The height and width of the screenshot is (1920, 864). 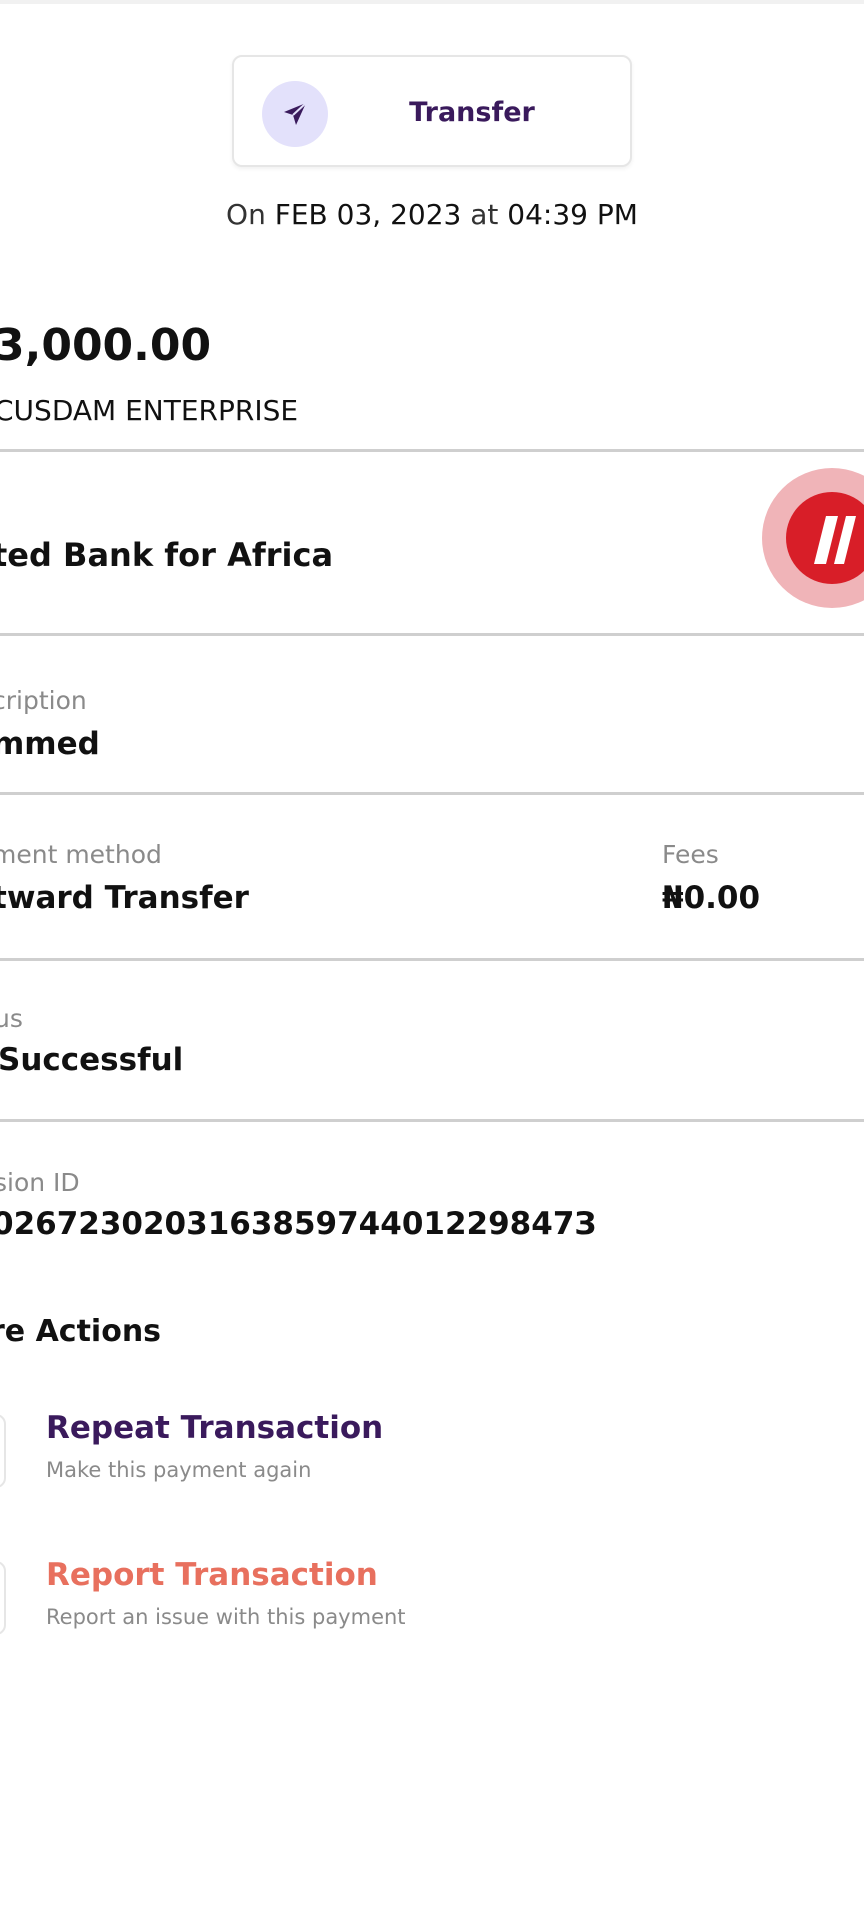 What do you see at coordinates (50, 744) in the screenshot?
I see `description-value: mmed` at bounding box center [50, 744].